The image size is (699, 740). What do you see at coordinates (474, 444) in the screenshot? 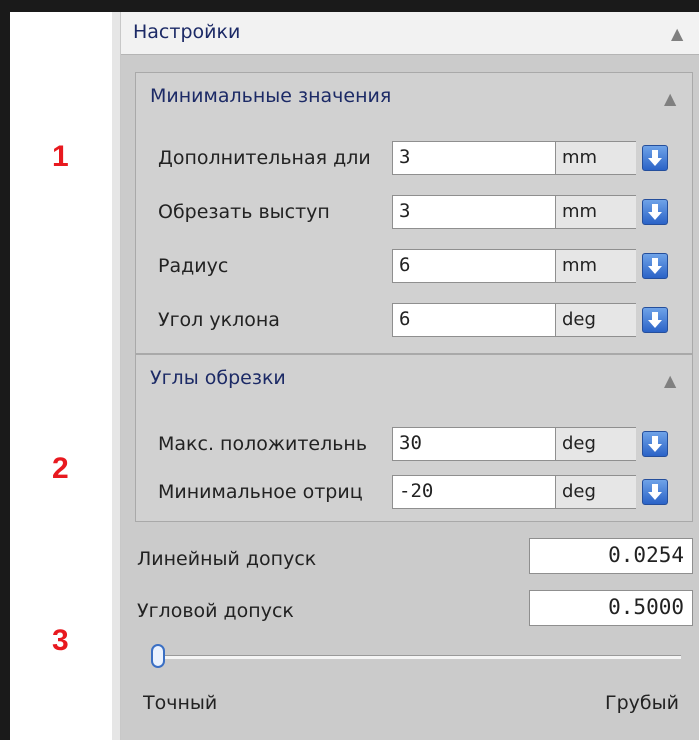
I see `max-positive-field: 30` at bounding box center [474, 444].